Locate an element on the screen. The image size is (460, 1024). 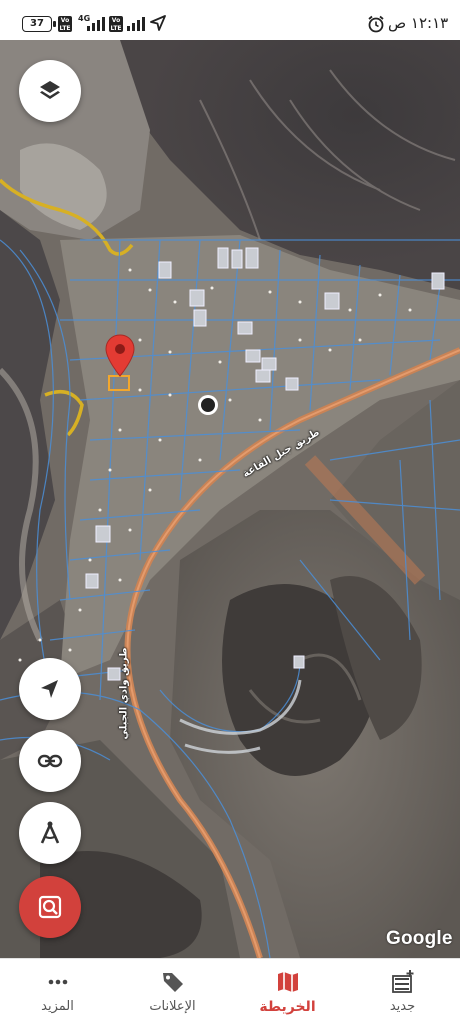
nav-map-label: الخريطة is located at coordinates (287, 1007).